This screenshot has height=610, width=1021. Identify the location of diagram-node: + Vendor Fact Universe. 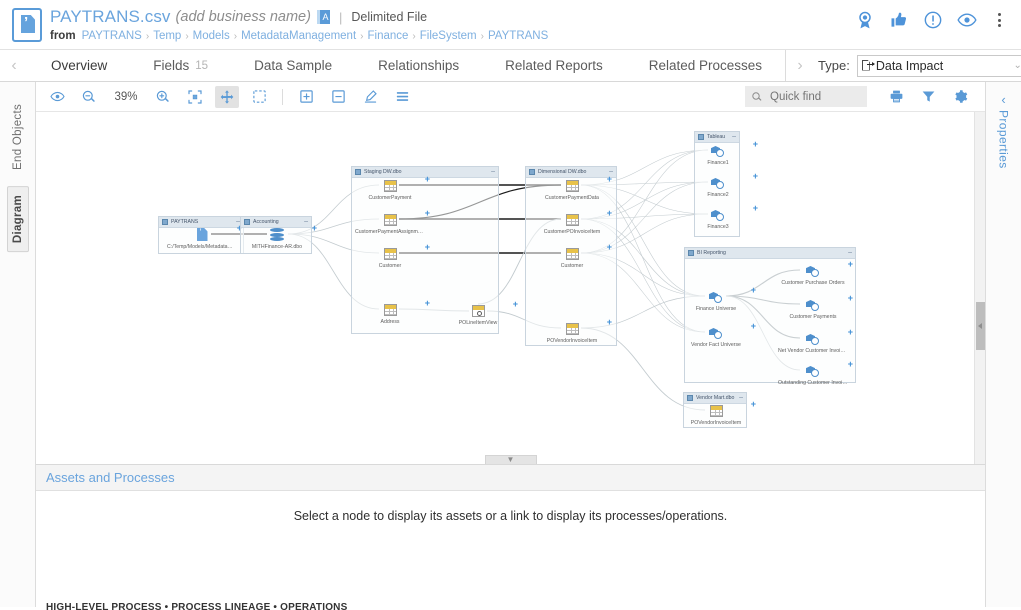
(718, 335).